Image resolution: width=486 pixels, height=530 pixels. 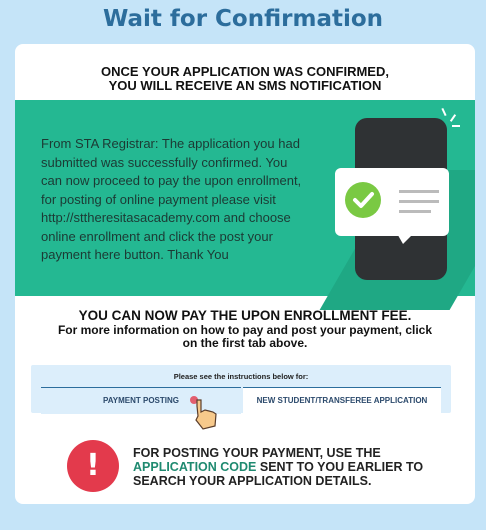 What do you see at coordinates (195, 467) in the screenshot?
I see `application-code-emphasis: APPLICATION CODE` at bounding box center [195, 467].